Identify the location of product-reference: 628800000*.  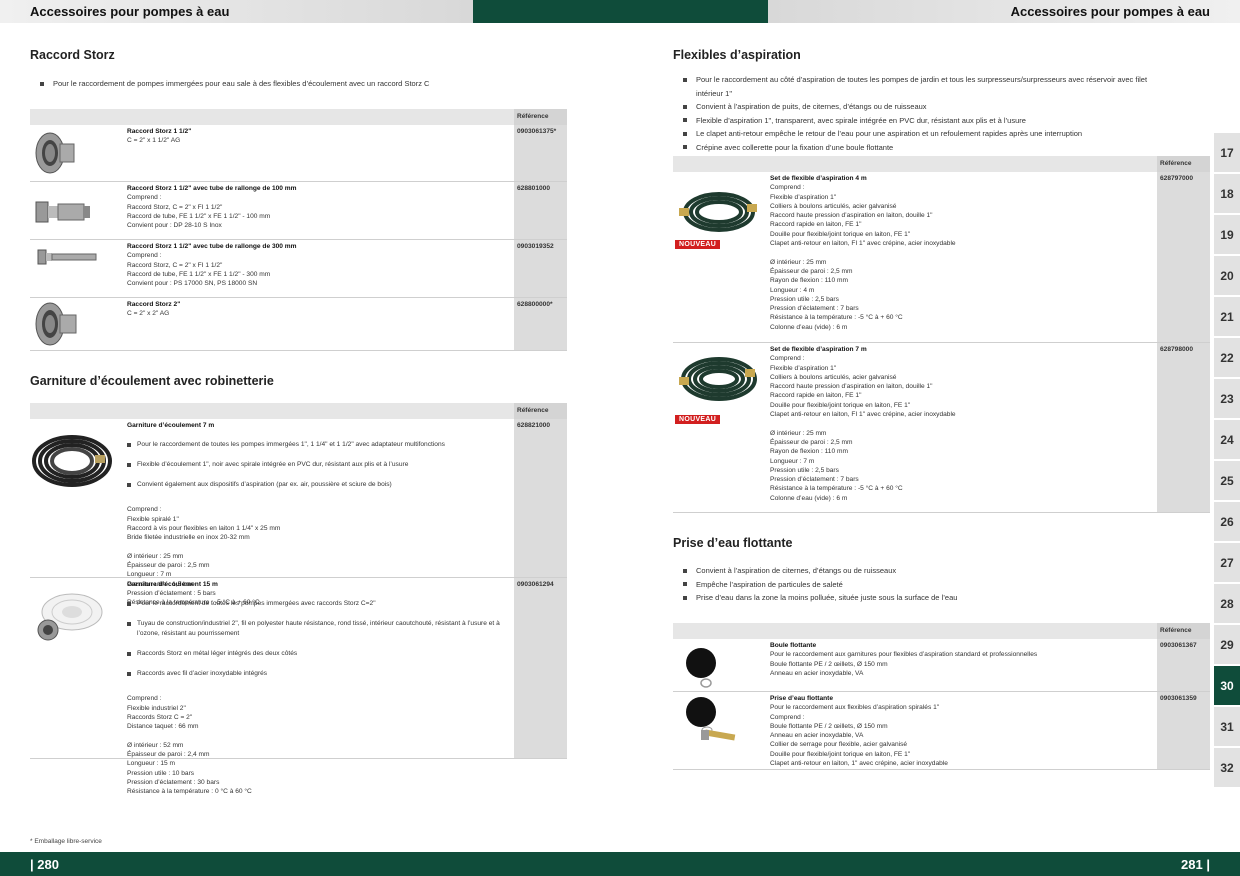
(540, 324).